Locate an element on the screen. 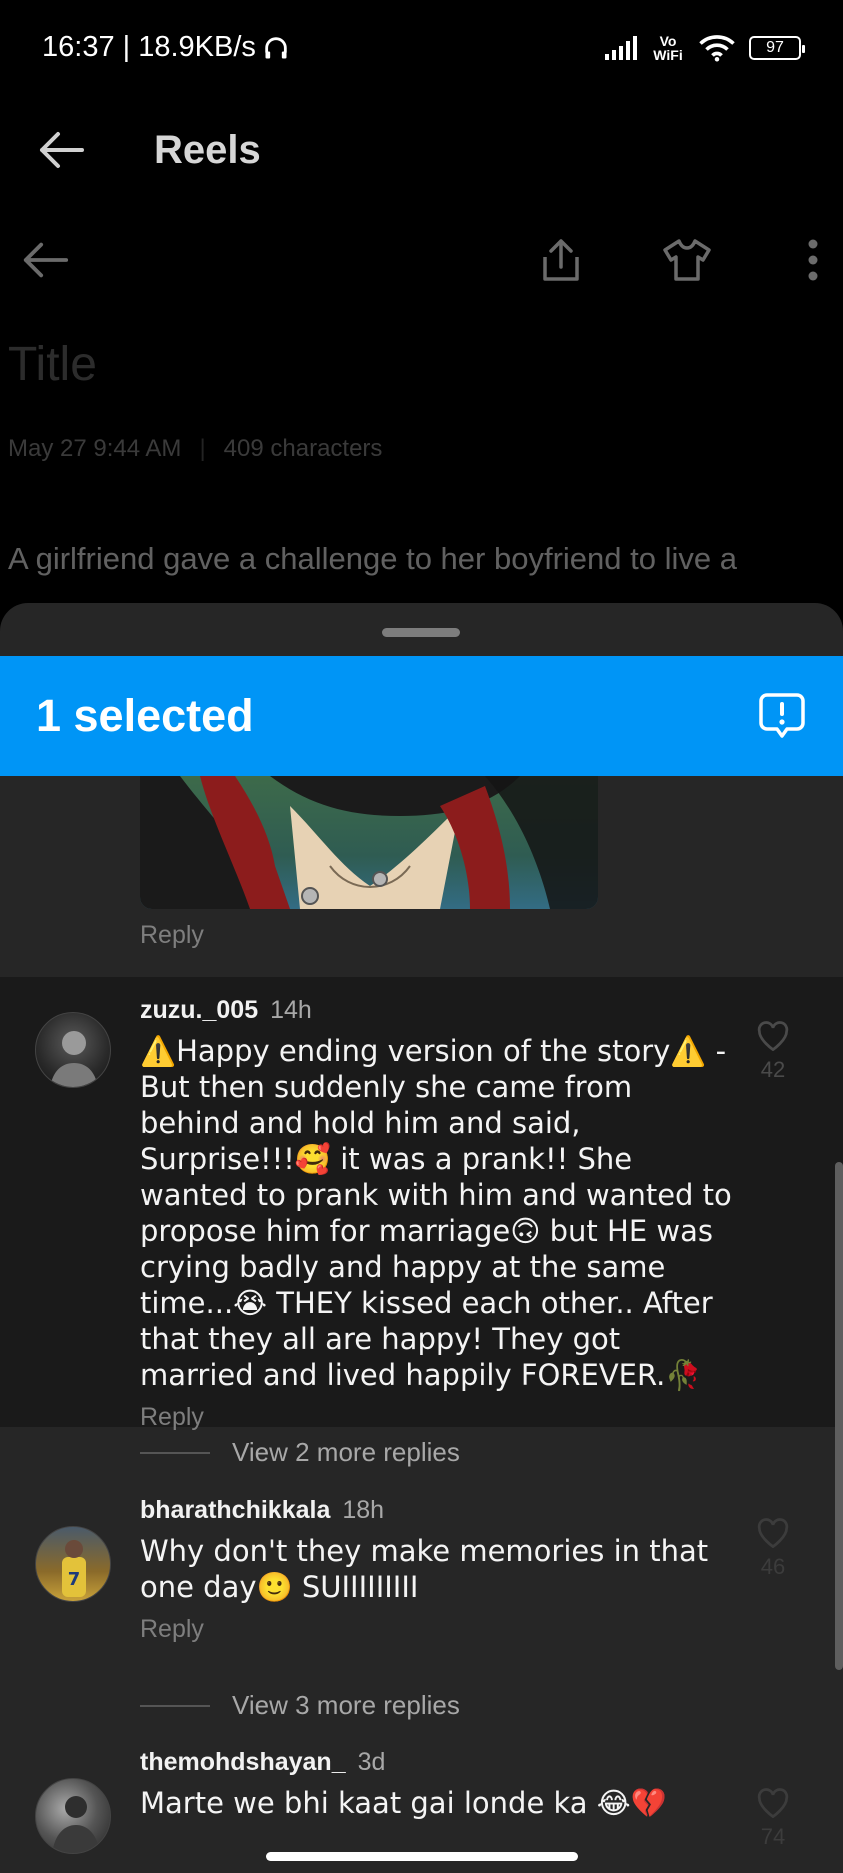  comment-time: 18h is located at coordinates (363, 1510).